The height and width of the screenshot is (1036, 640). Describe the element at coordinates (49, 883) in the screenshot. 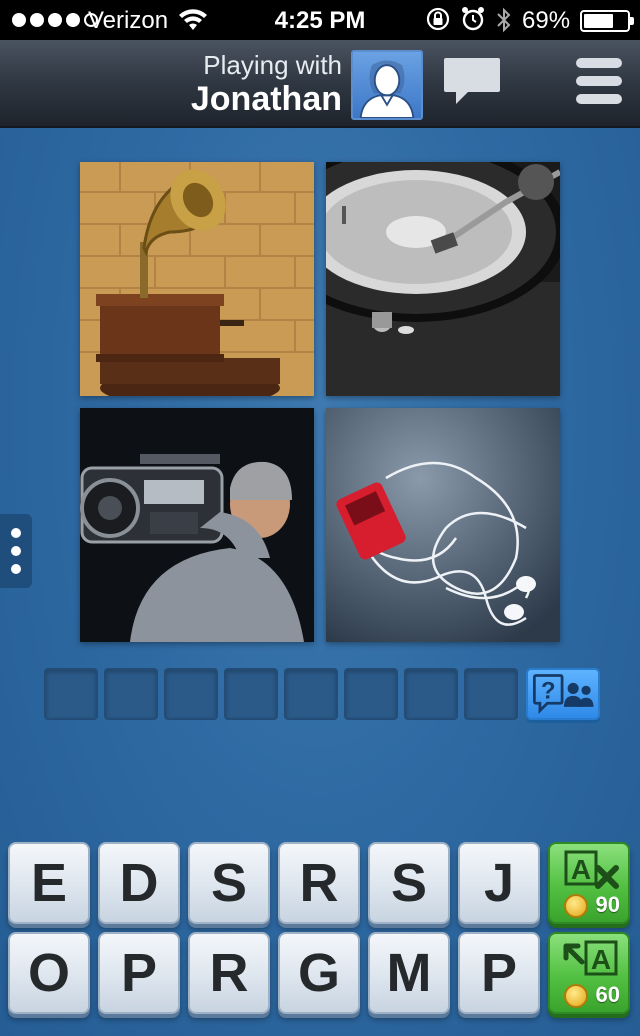

I see `letter-key: E` at that location.